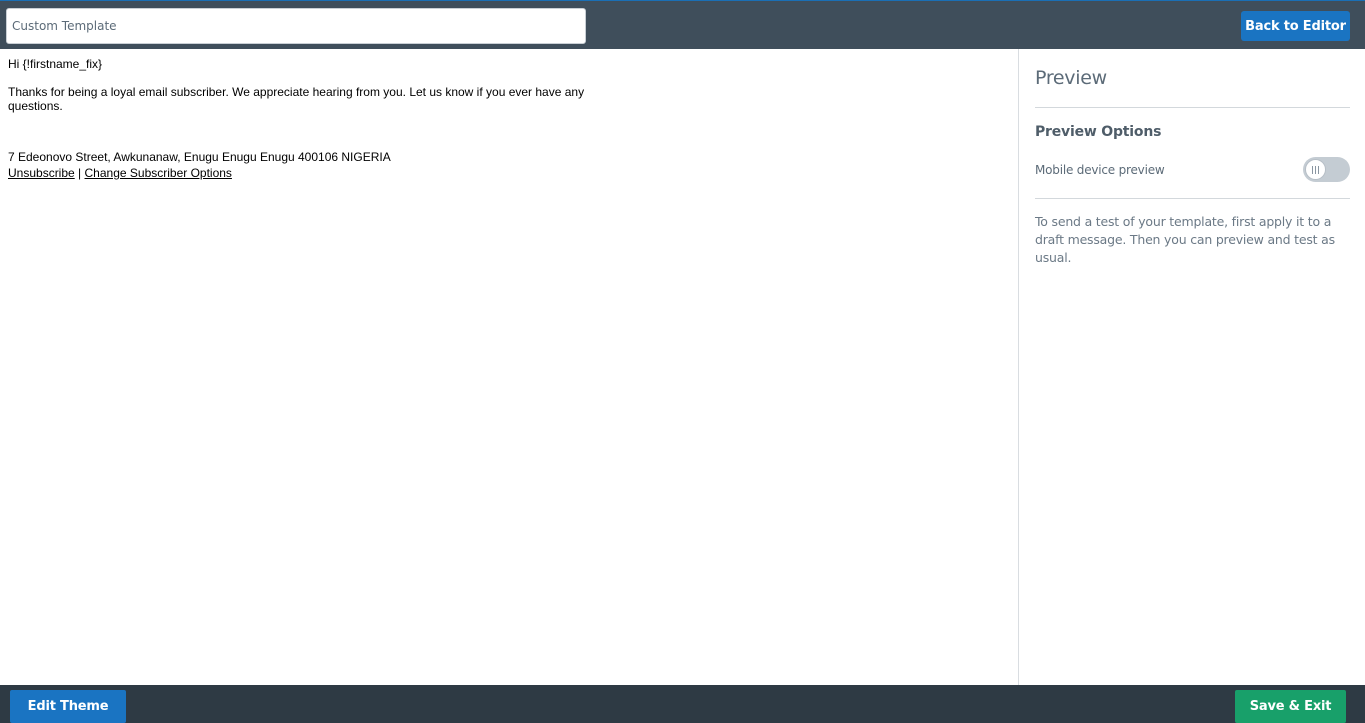  What do you see at coordinates (1295, 26) in the screenshot?
I see `back-to-editor-button: Back to Editor` at bounding box center [1295, 26].